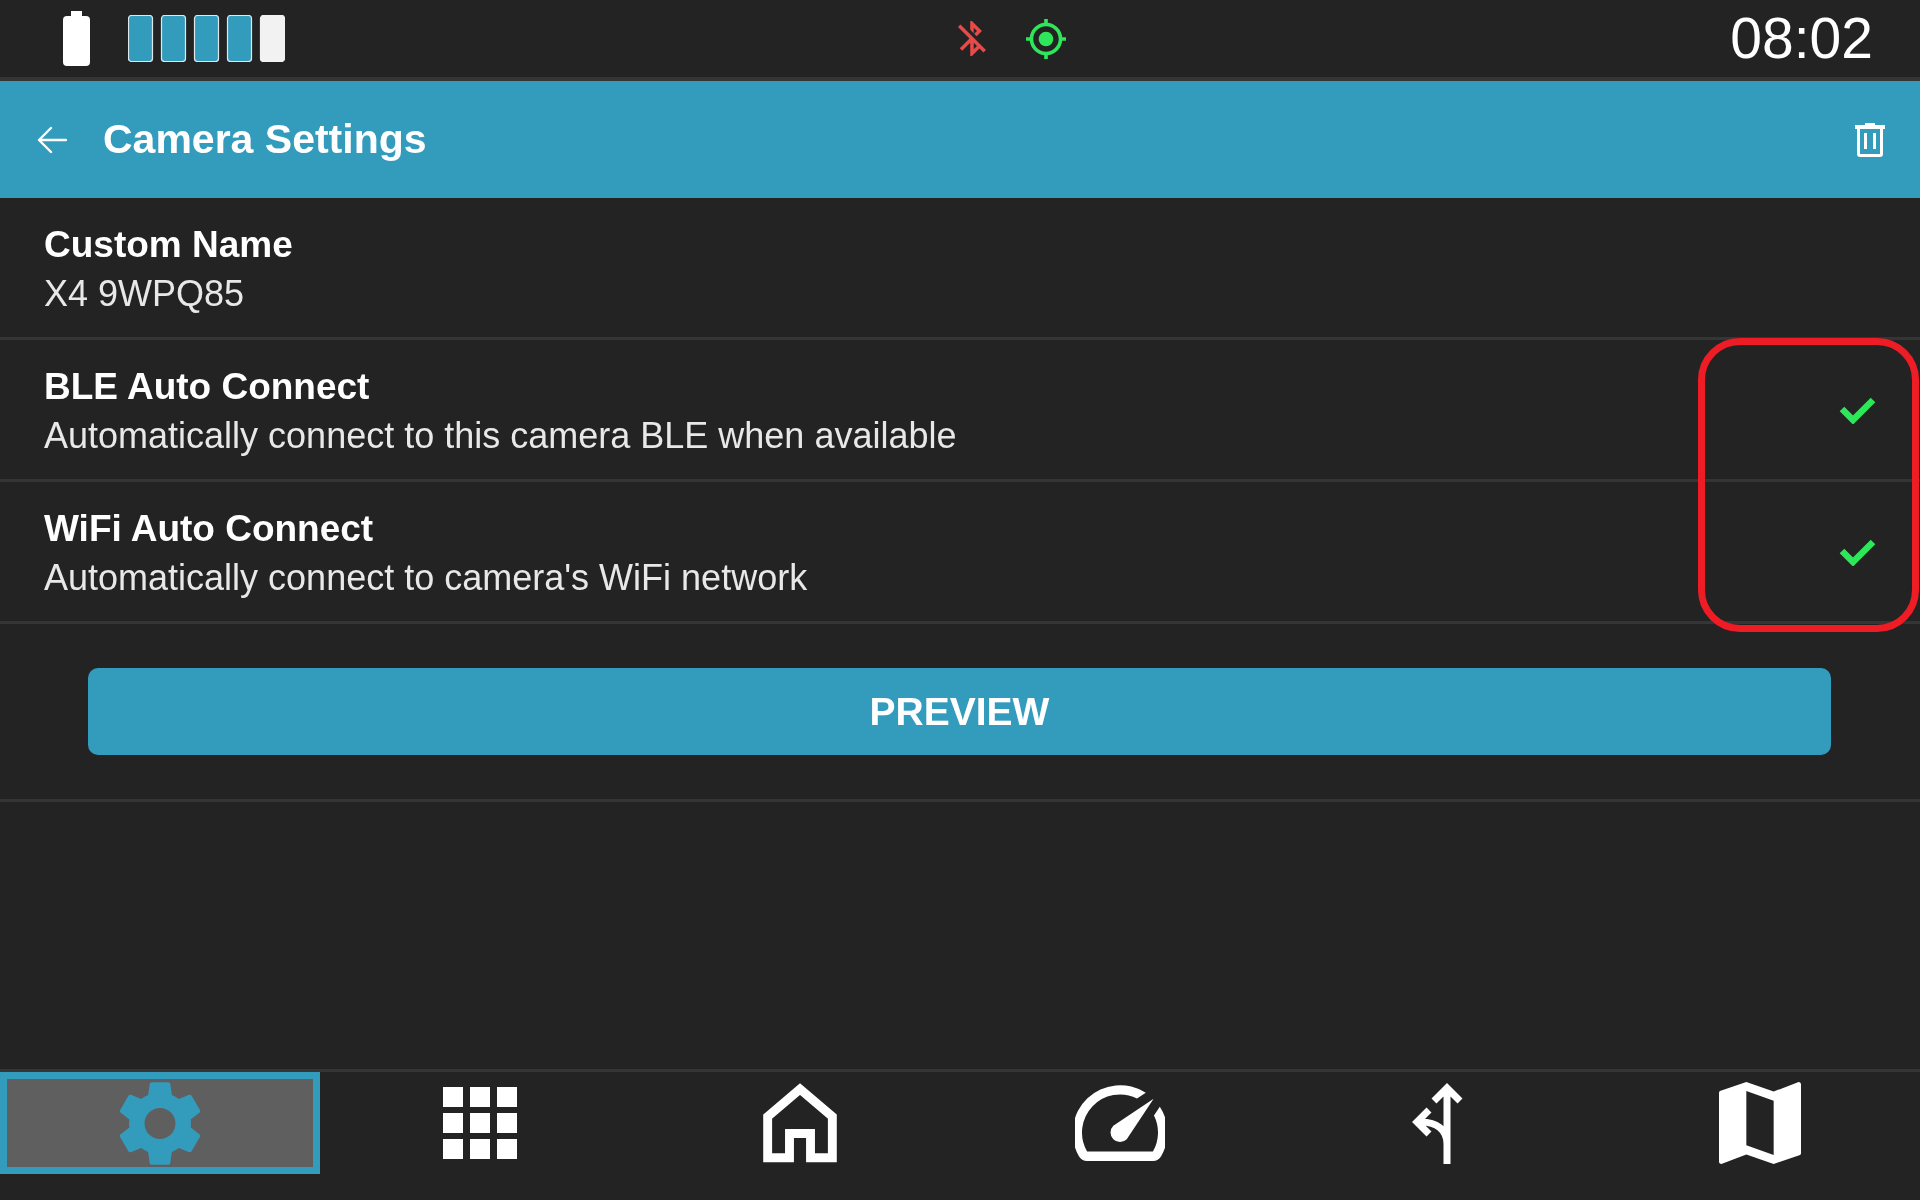 This screenshot has width=1920, height=1200. I want to click on preview-button: PREVIEW, so click(959, 711).